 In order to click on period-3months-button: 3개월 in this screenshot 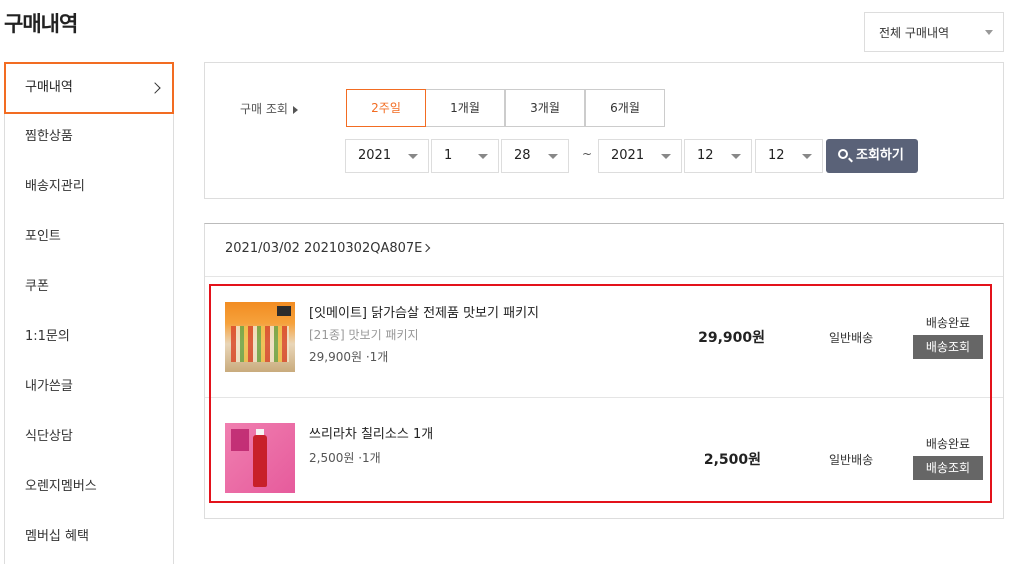, I will do `click(545, 108)`.